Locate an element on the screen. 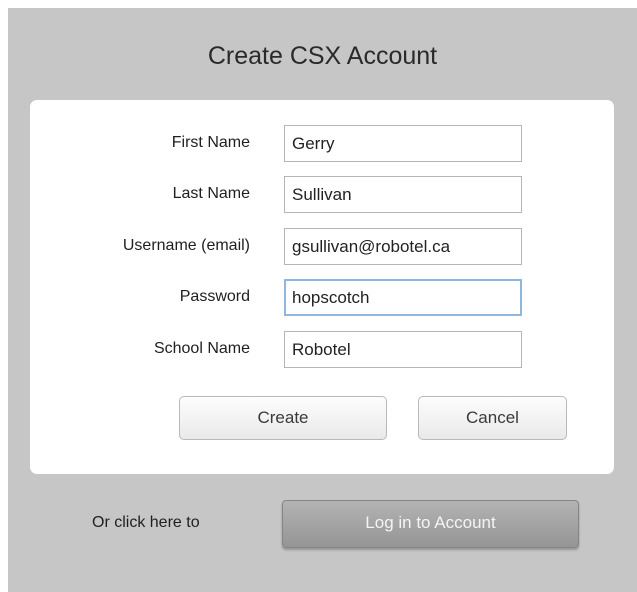  log-in-button: Log in to Account is located at coordinates (430, 524).